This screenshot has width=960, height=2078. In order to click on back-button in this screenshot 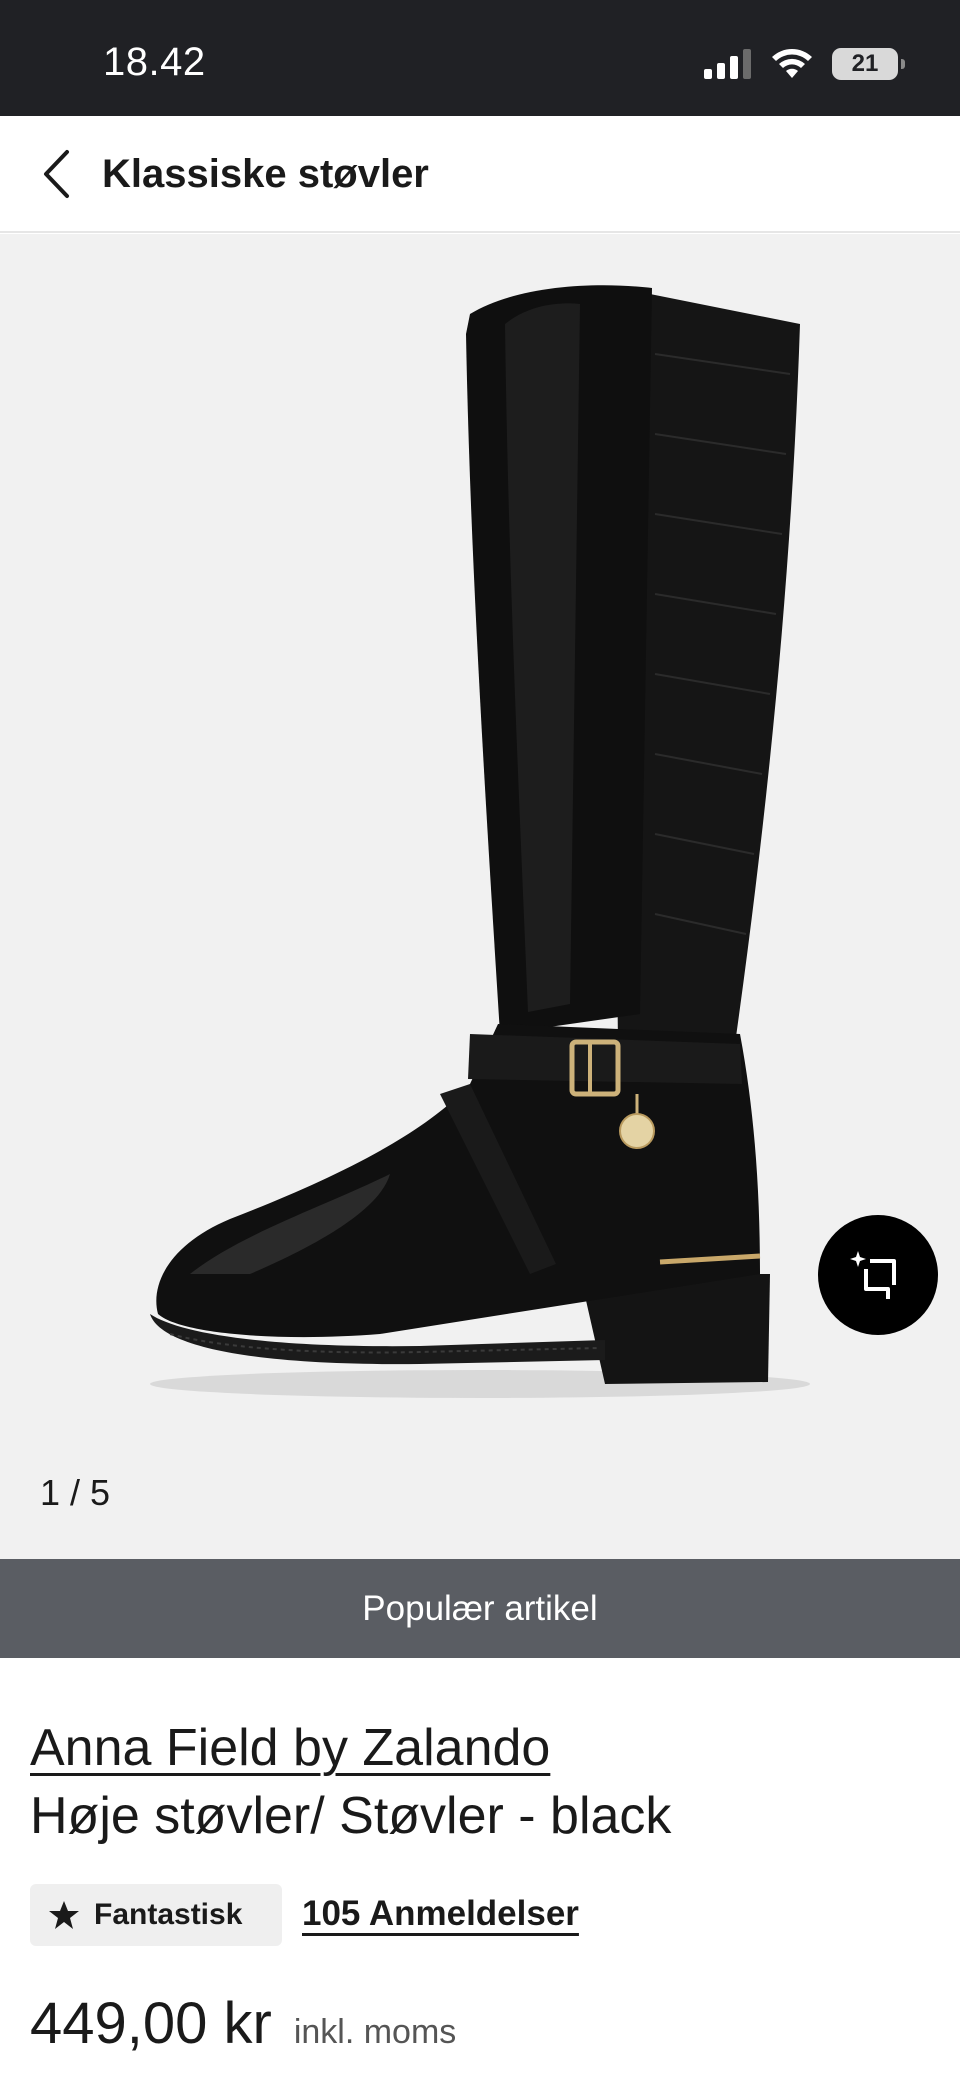, I will do `click(56, 174)`.